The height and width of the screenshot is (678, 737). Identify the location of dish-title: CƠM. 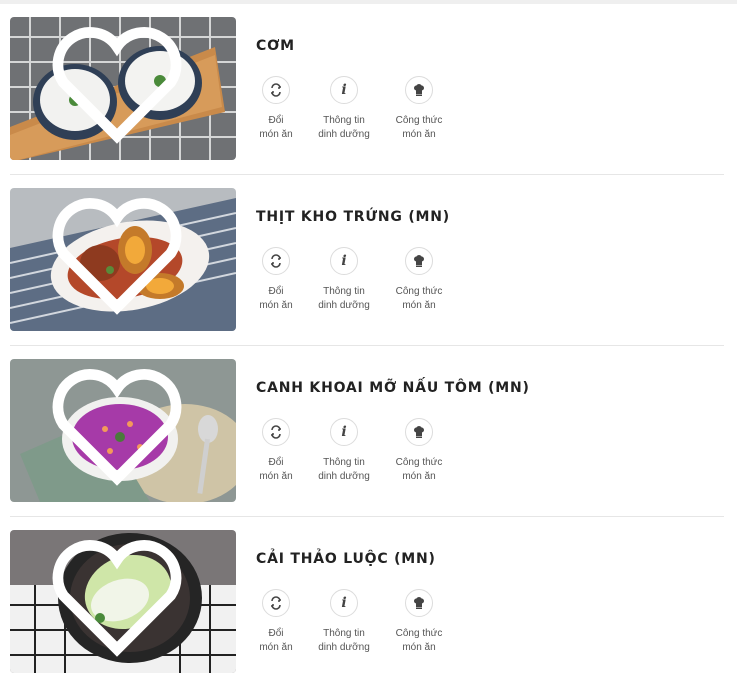
(275, 46).